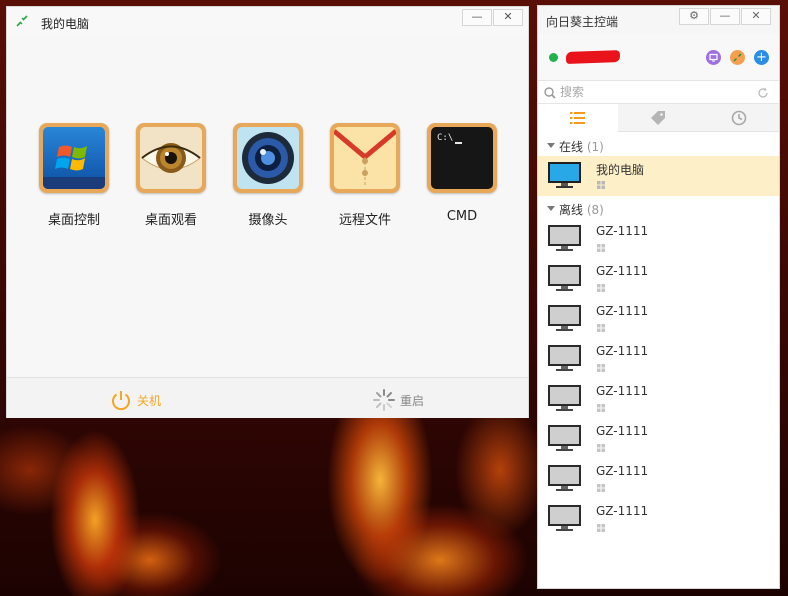 This screenshot has height=596, width=788. Describe the element at coordinates (756, 16) in the screenshot. I see `panel-close-button: ✕` at that location.